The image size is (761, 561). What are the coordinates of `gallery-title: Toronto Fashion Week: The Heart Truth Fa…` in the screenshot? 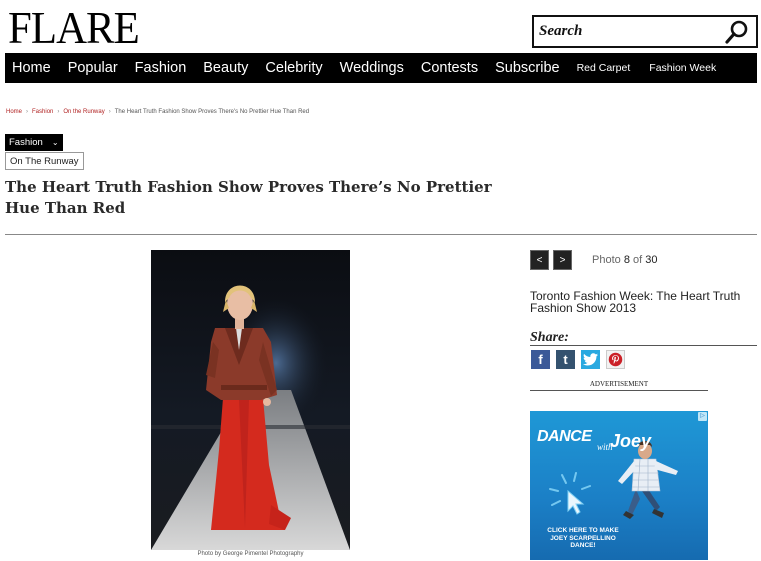 It's located at (642, 302).